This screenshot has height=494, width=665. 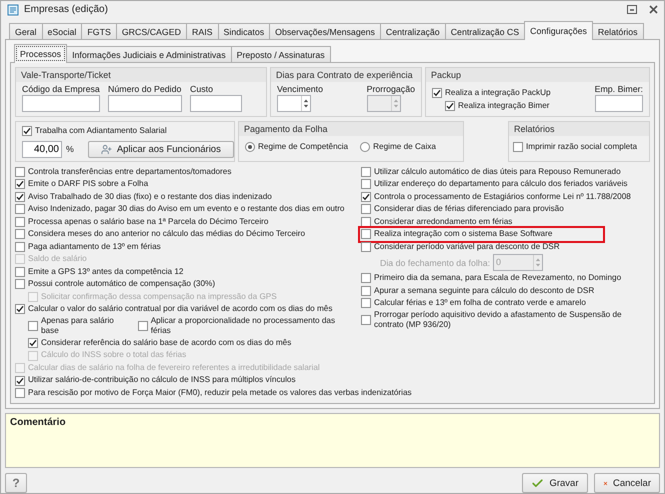 I want to click on field-label: Prorrogação, so click(x=390, y=89).